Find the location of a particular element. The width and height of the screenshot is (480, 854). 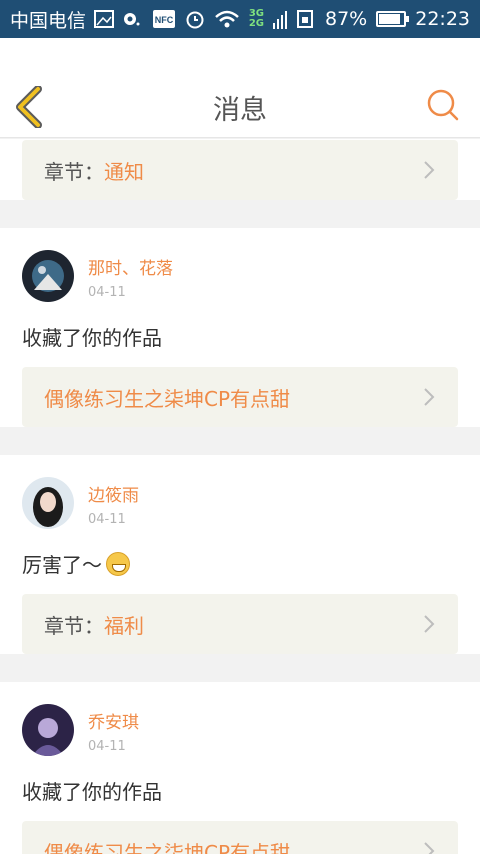

header-bar: 消息 is located at coordinates (240, 88).